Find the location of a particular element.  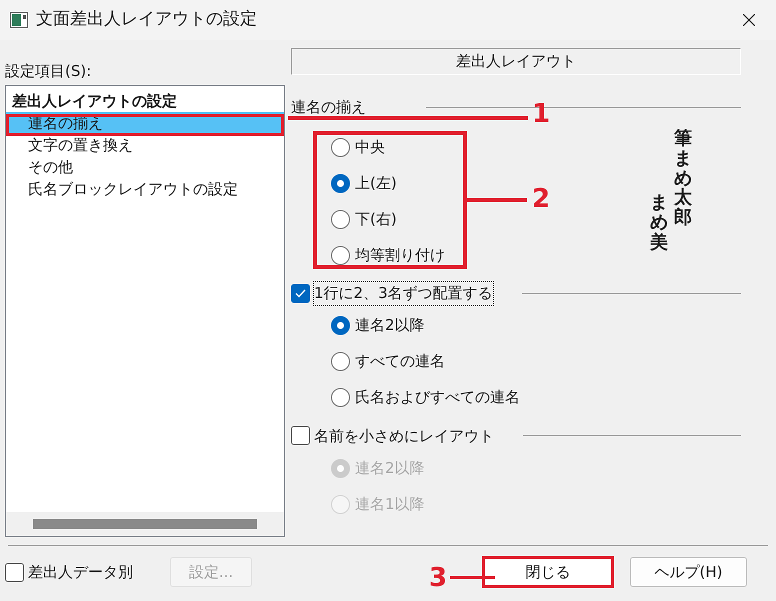

annotation-number: 2 is located at coordinates (541, 199).